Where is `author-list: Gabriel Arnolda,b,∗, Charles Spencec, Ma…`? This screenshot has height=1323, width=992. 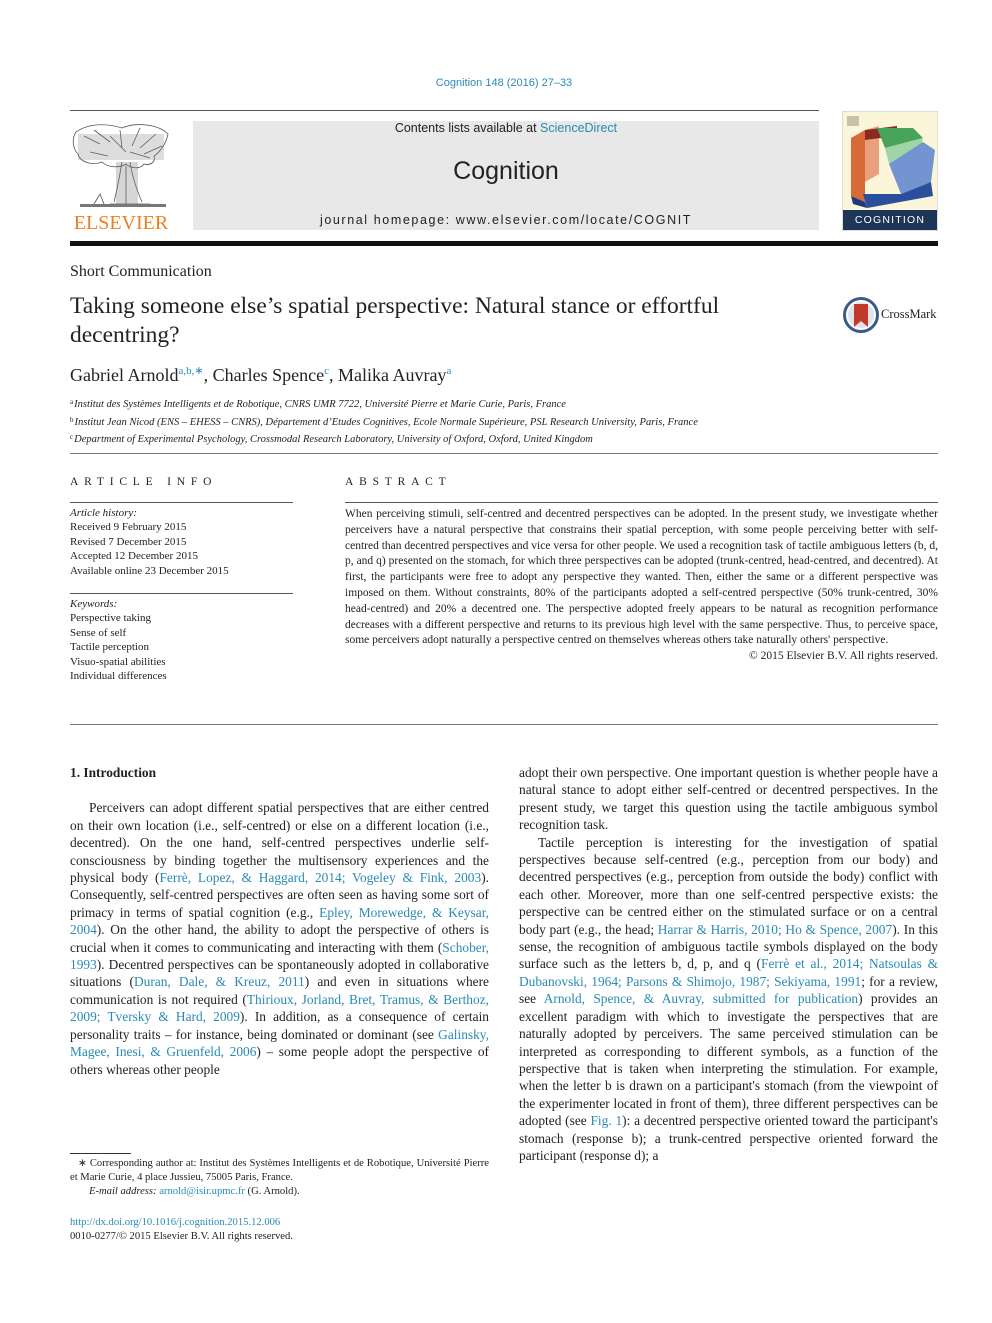
author-list: Gabriel Arnolda,b,∗, Charles Spencec, Ma… is located at coordinates (261, 375).